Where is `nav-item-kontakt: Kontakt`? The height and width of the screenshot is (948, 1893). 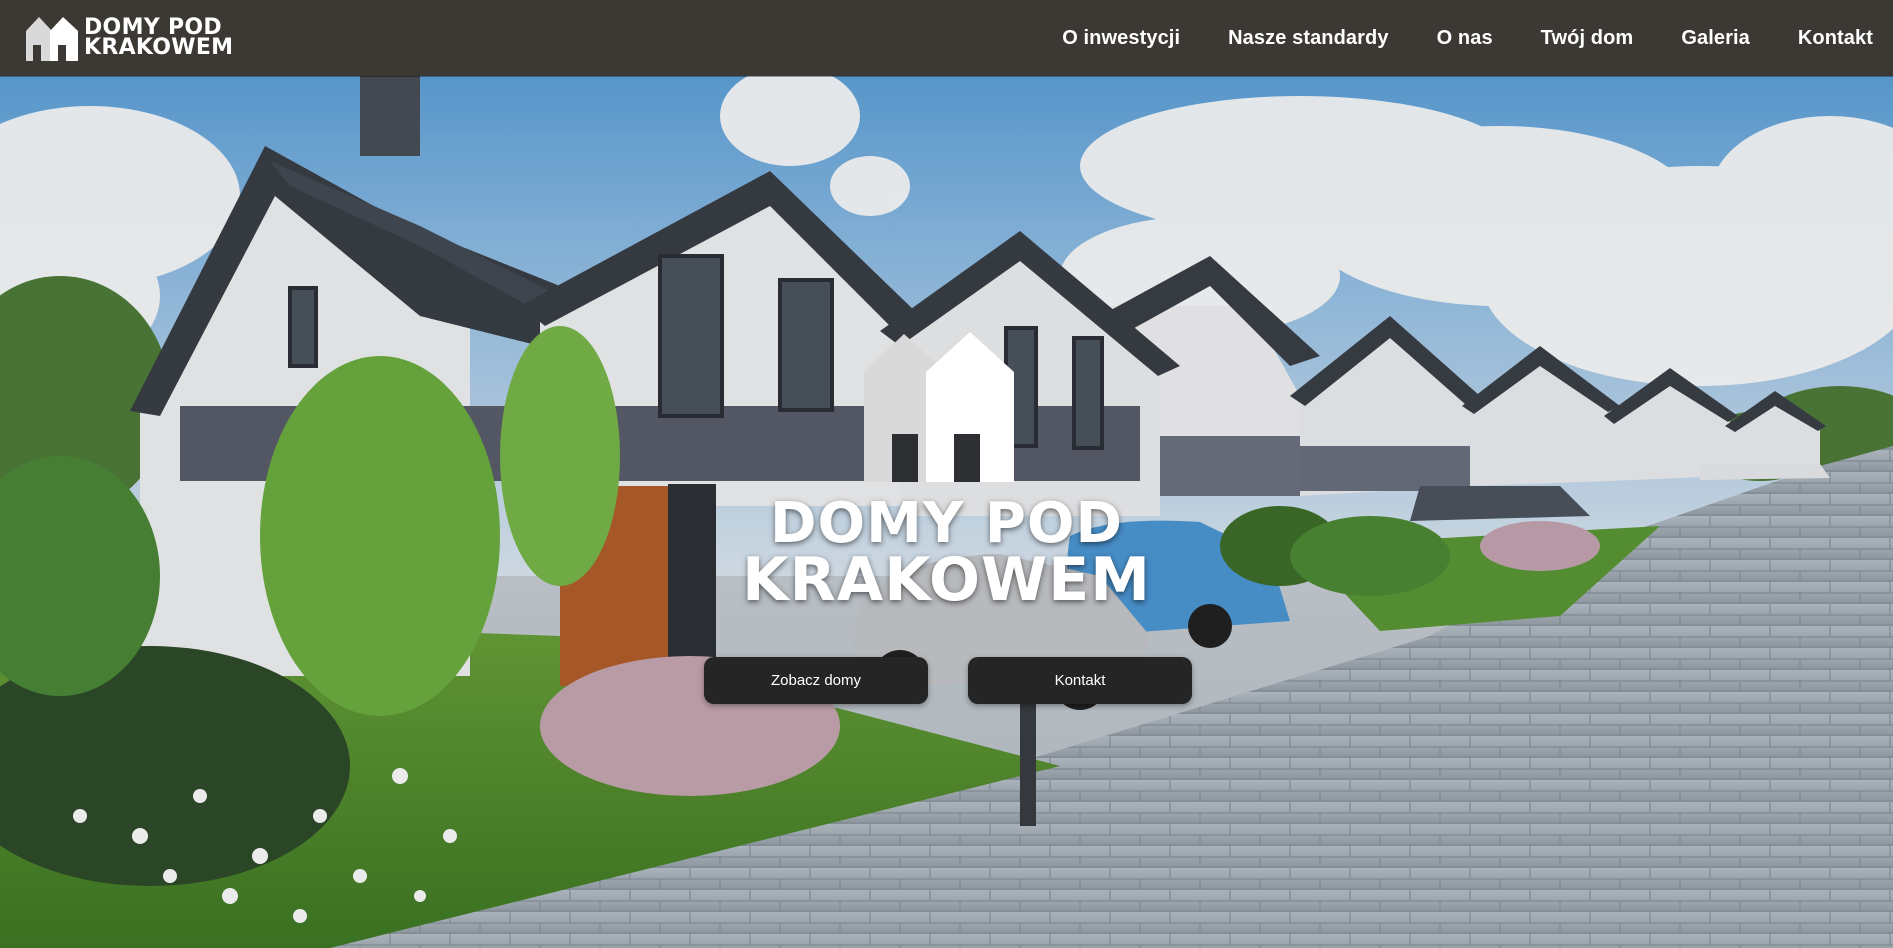 nav-item-kontakt: Kontakt is located at coordinates (1835, 38).